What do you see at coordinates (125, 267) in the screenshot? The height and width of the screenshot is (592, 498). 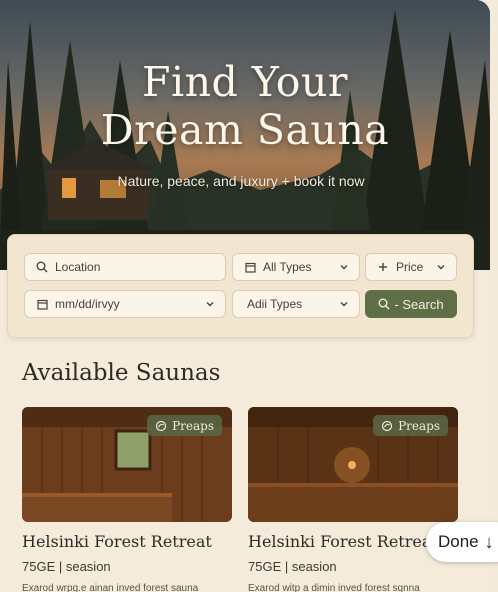 I see `location-input: Location` at bounding box center [125, 267].